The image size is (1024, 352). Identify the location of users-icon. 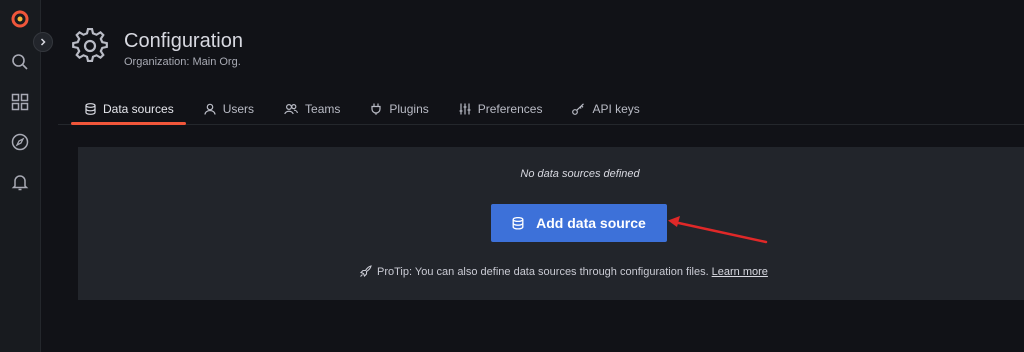
(291, 109).